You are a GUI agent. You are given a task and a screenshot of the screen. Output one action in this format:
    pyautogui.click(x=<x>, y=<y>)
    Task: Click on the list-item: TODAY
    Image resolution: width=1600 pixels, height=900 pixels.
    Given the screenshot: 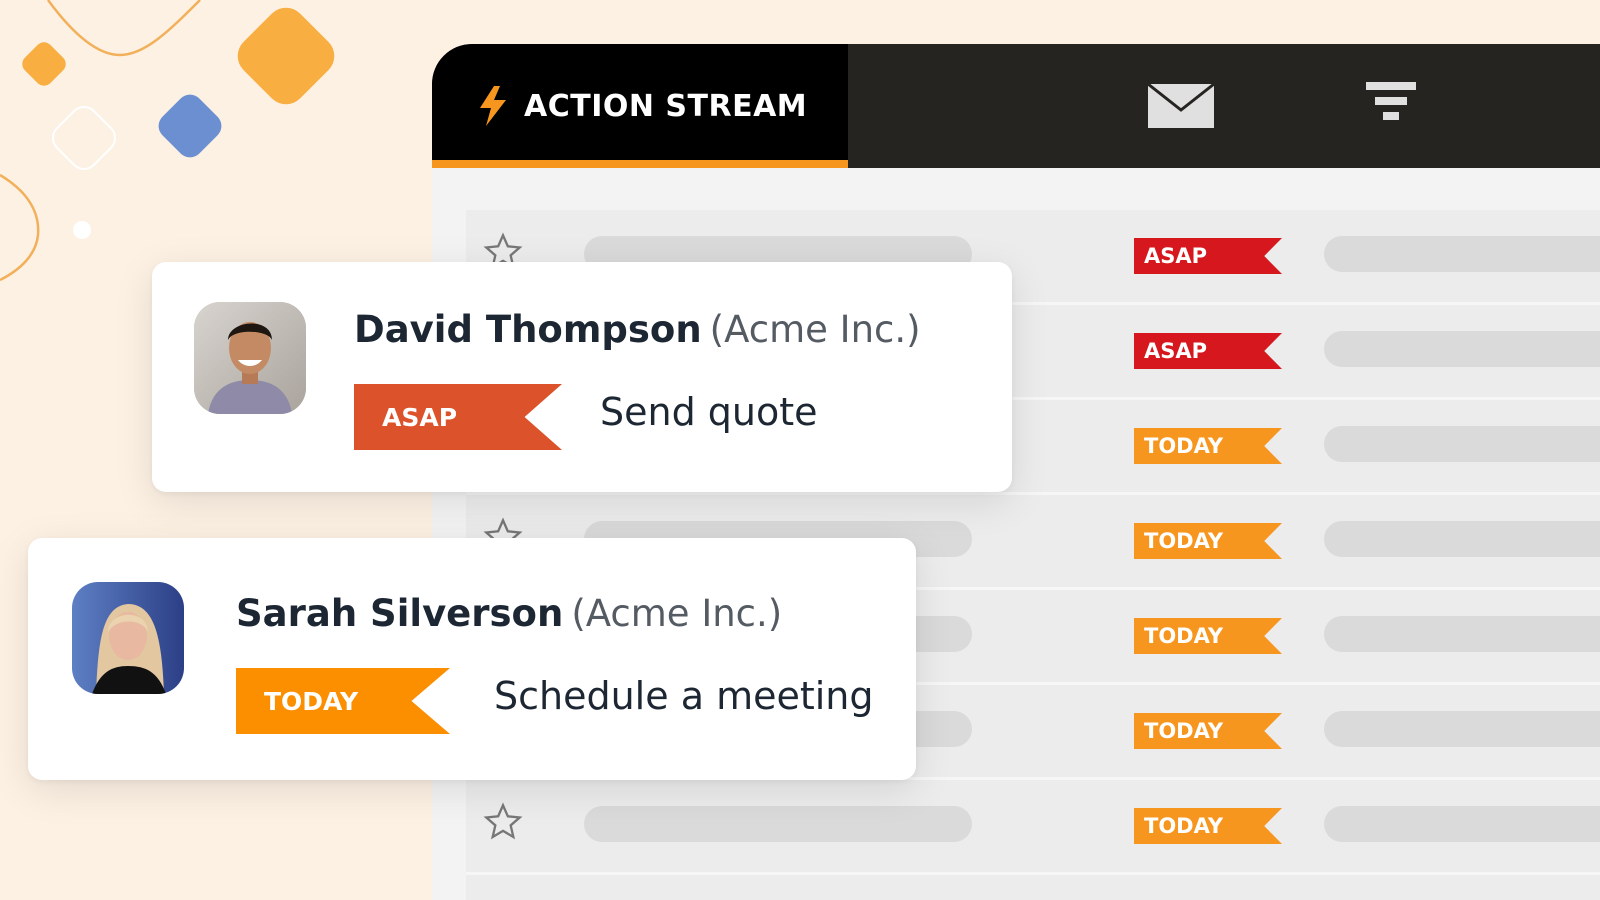 What is the action you would take?
    pyautogui.click(x=1033, y=827)
    